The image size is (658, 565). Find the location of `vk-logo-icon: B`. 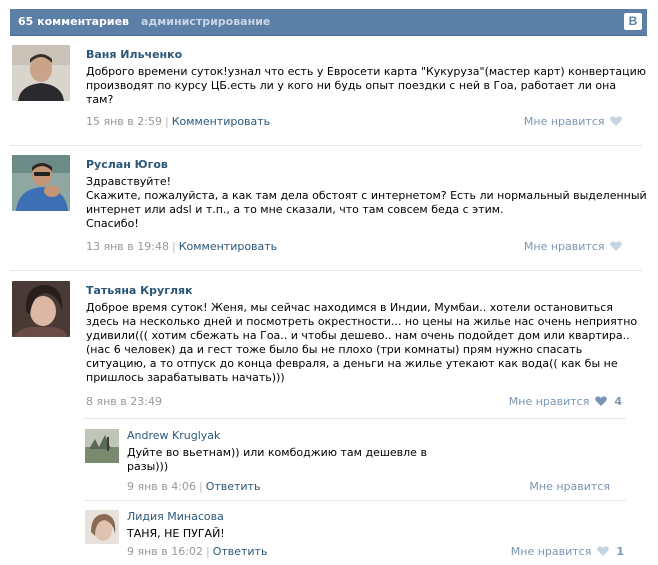

vk-logo-icon: B is located at coordinates (633, 21).